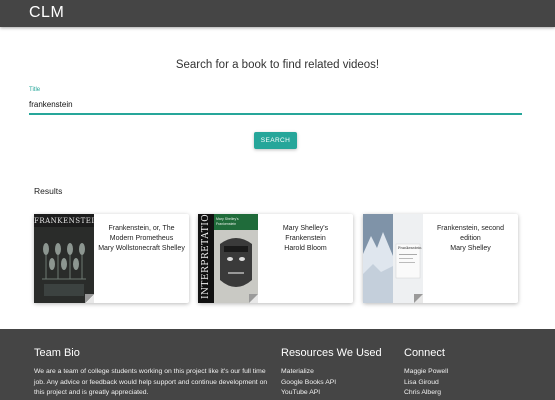  I want to click on resources-list: Materialize Google Books API YouTube API, so click(308, 383).